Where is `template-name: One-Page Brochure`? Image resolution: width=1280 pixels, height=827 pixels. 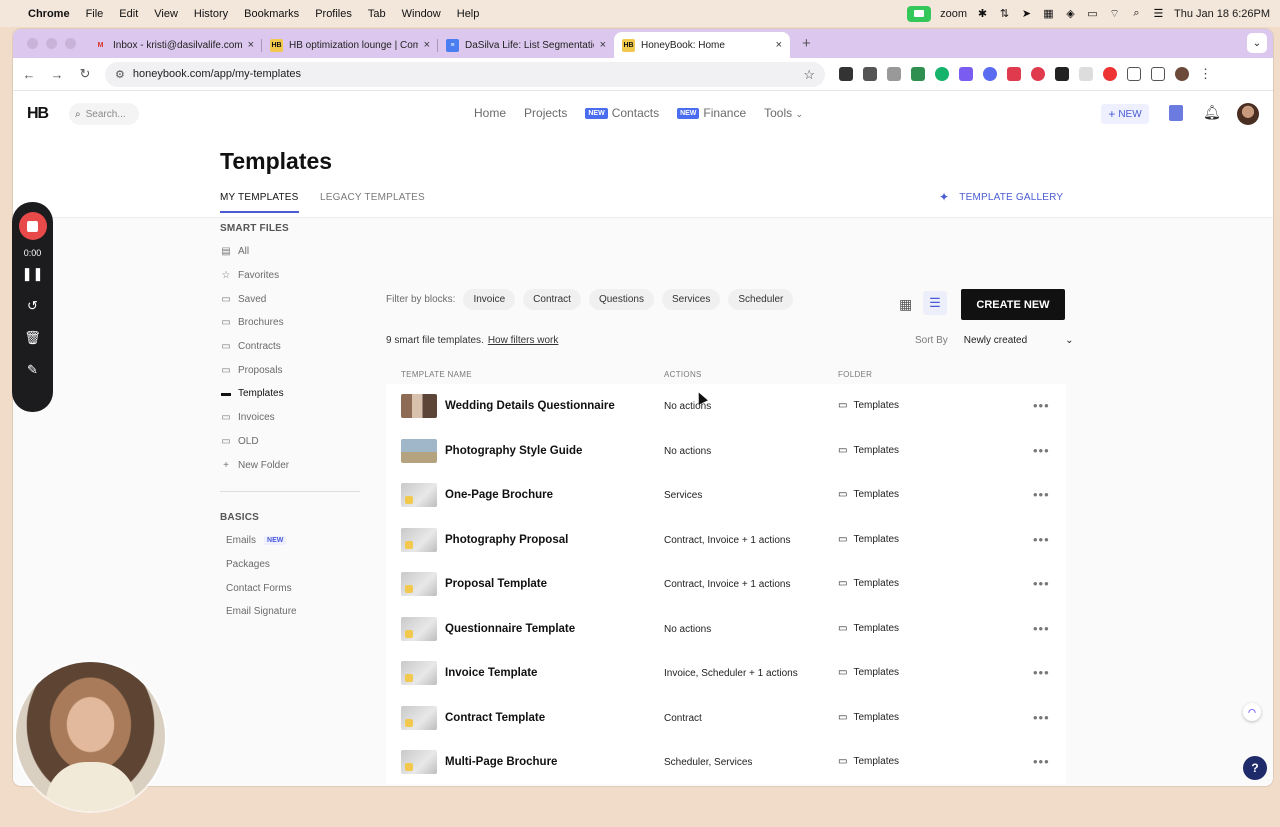 template-name: One-Page Brochure is located at coordinates (499, 495).